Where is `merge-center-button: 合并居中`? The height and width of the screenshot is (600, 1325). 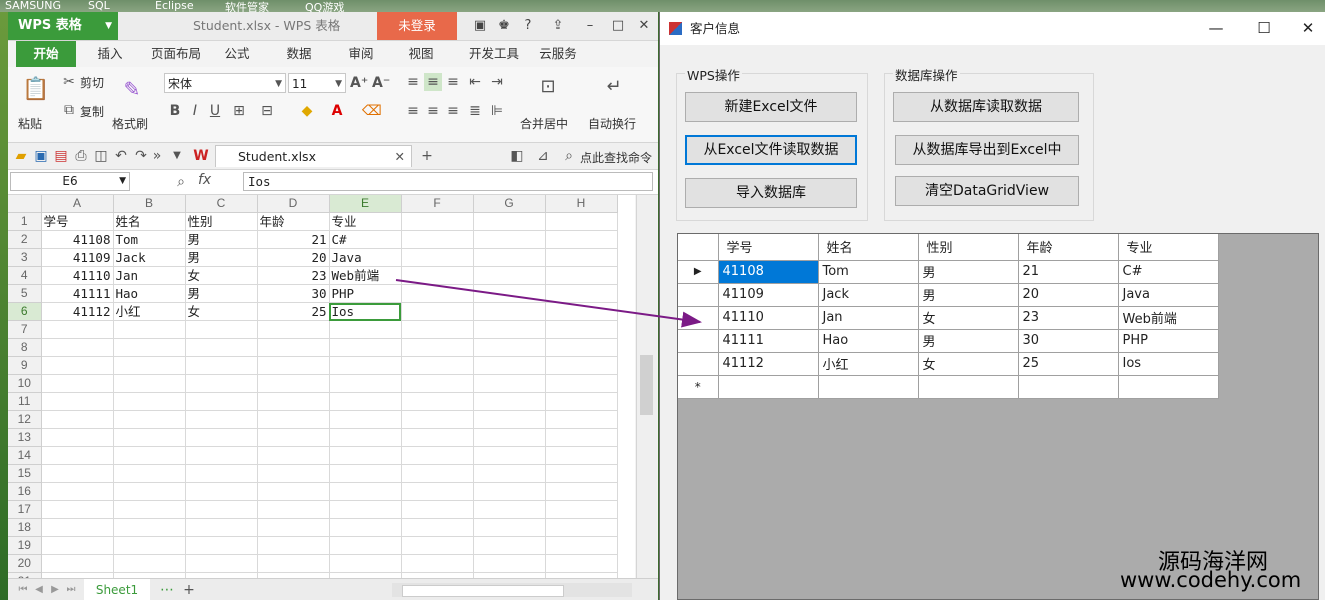 merge-center-button: 合并居中 is located at coordinates (544, 123).